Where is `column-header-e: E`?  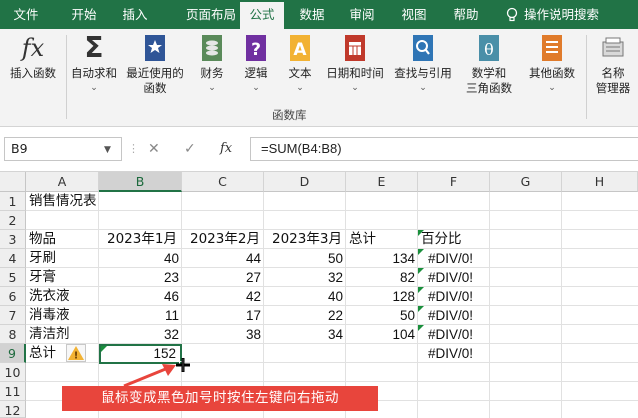
column-header-e: E is located at coordinates (382, 182).